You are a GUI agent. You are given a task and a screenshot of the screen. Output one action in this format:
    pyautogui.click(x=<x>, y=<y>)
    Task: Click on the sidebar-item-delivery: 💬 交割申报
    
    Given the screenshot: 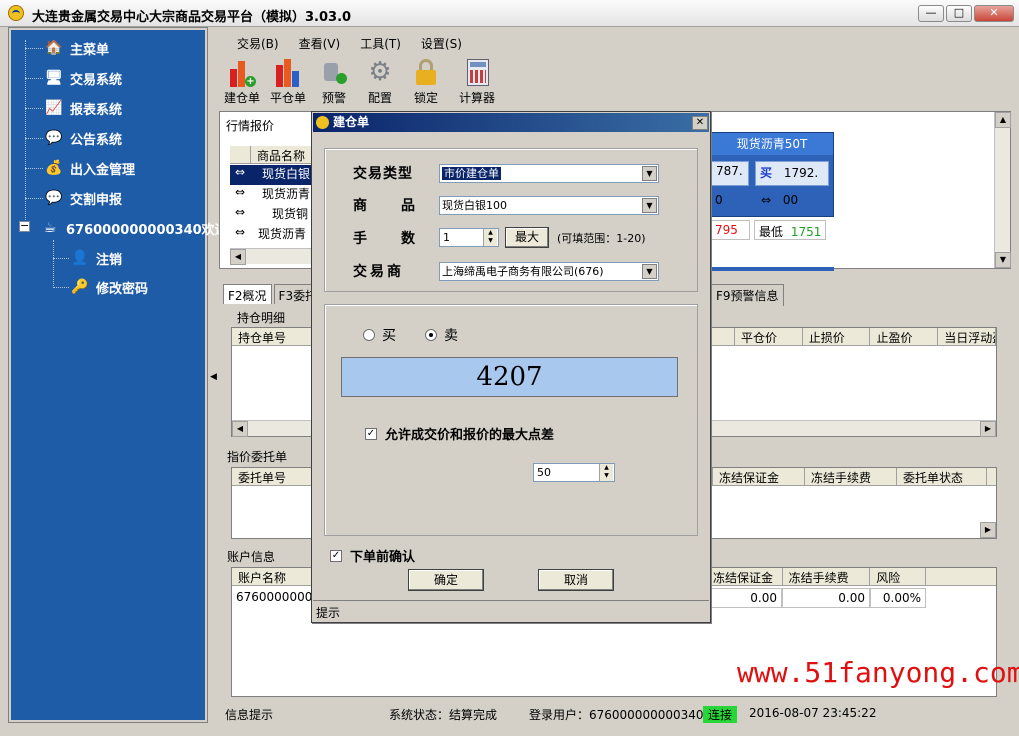 What is the action you would take?
    pyautogui.click(x=82, y=198)
    